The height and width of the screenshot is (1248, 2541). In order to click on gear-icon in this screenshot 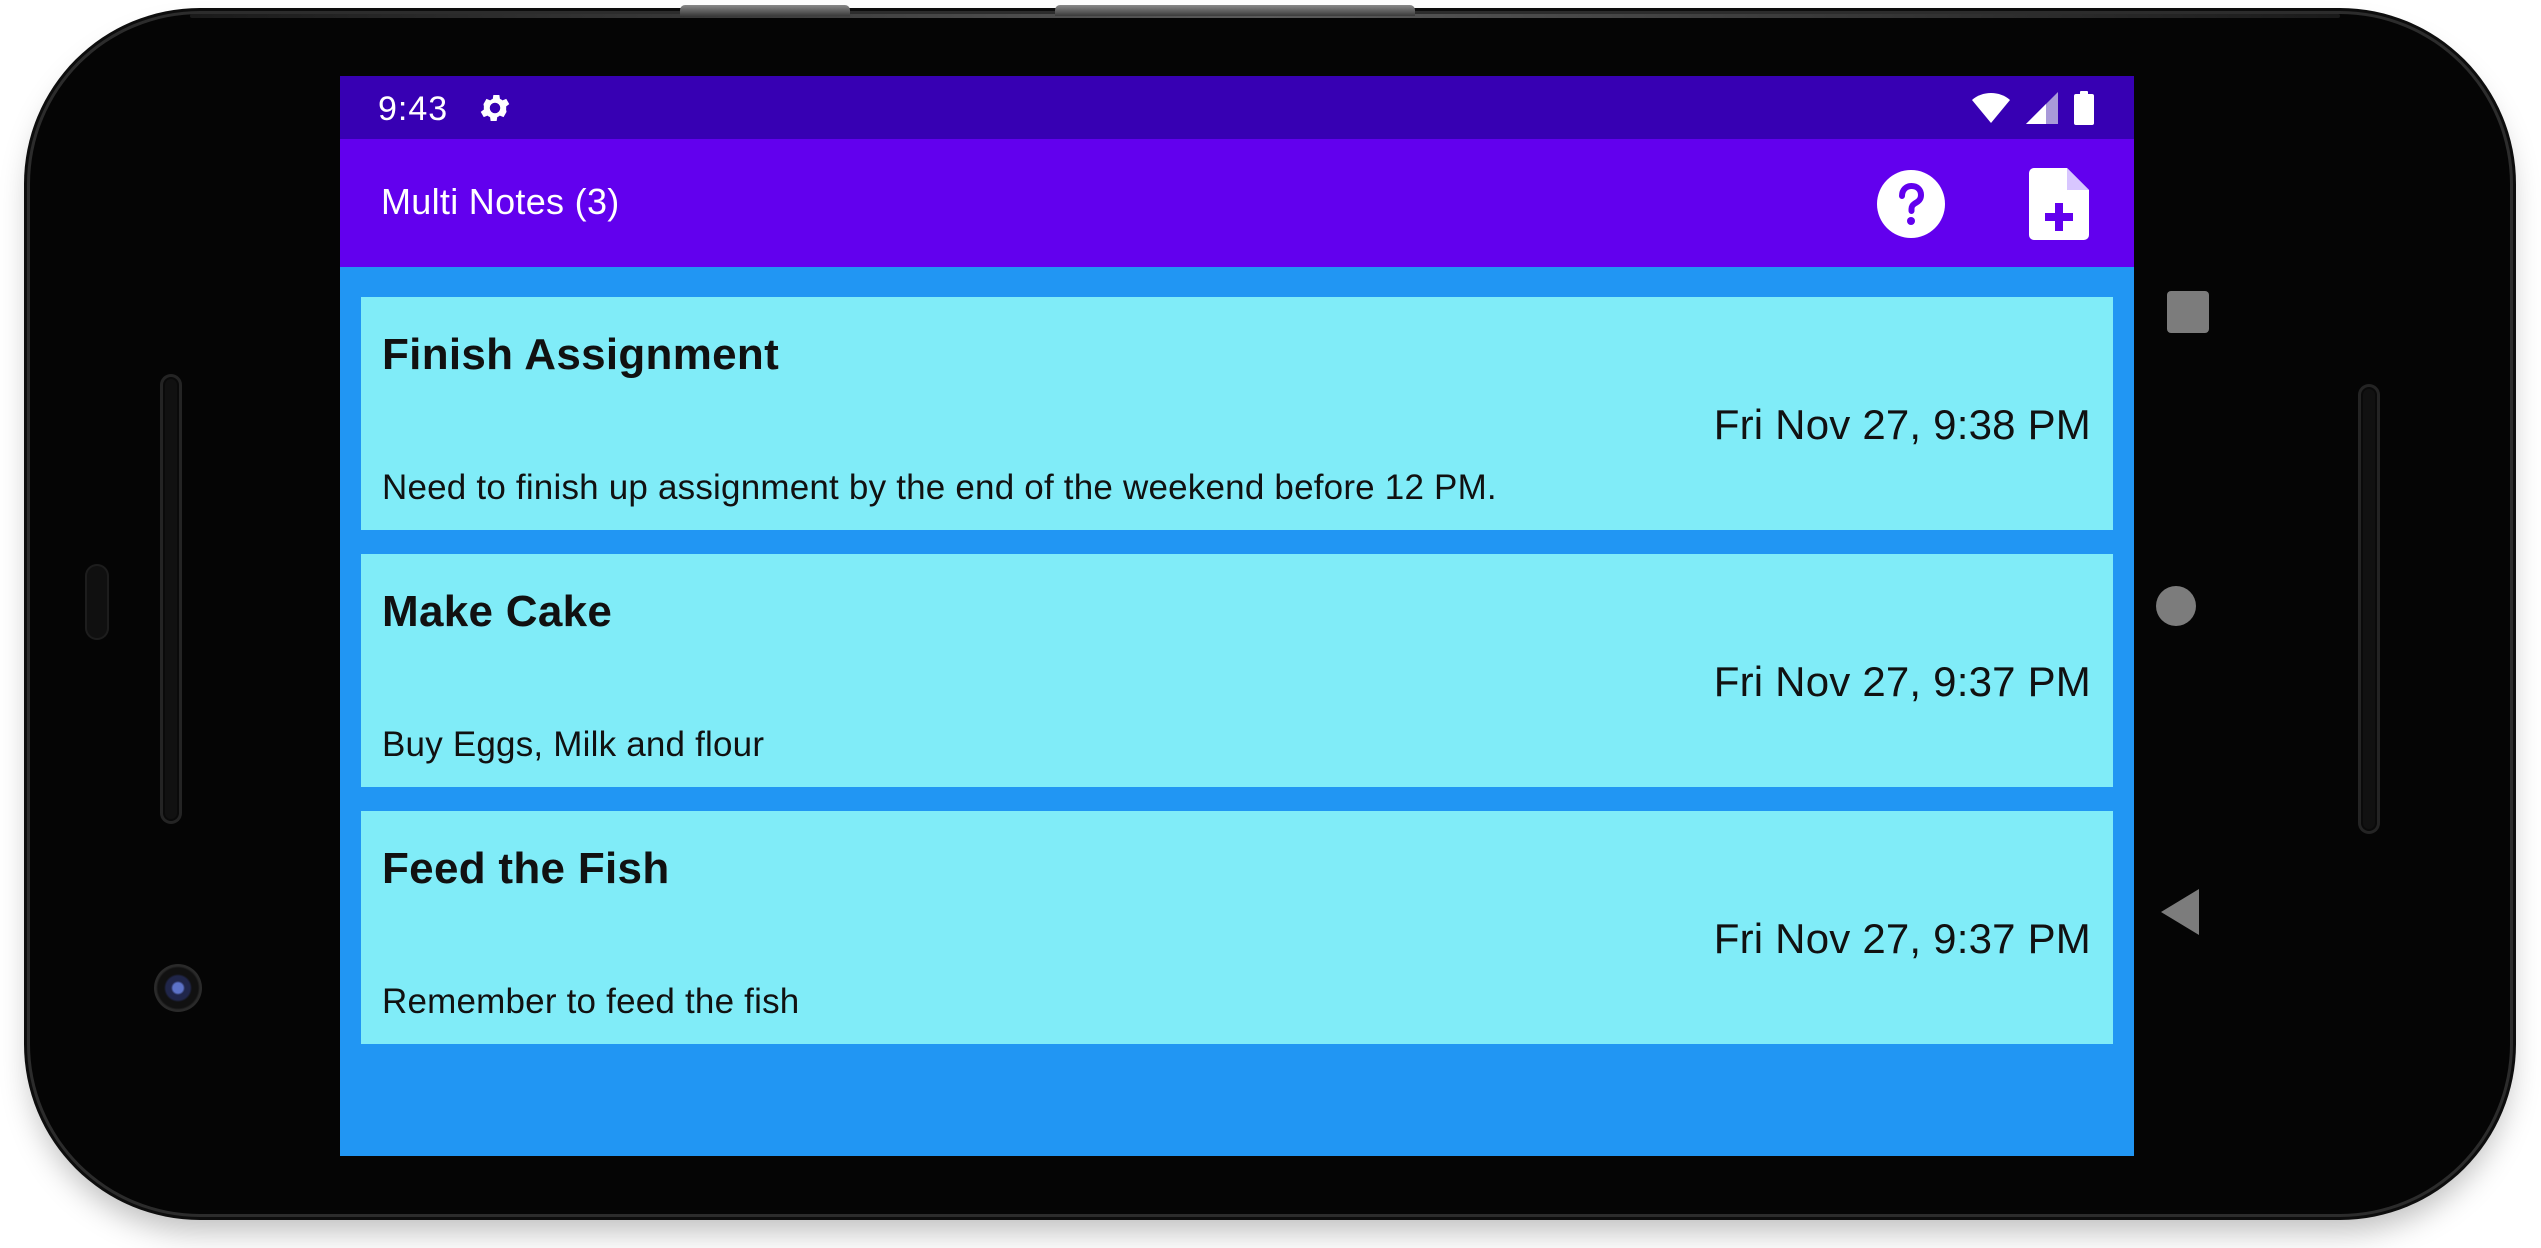, I will do `click(495, 108)`.